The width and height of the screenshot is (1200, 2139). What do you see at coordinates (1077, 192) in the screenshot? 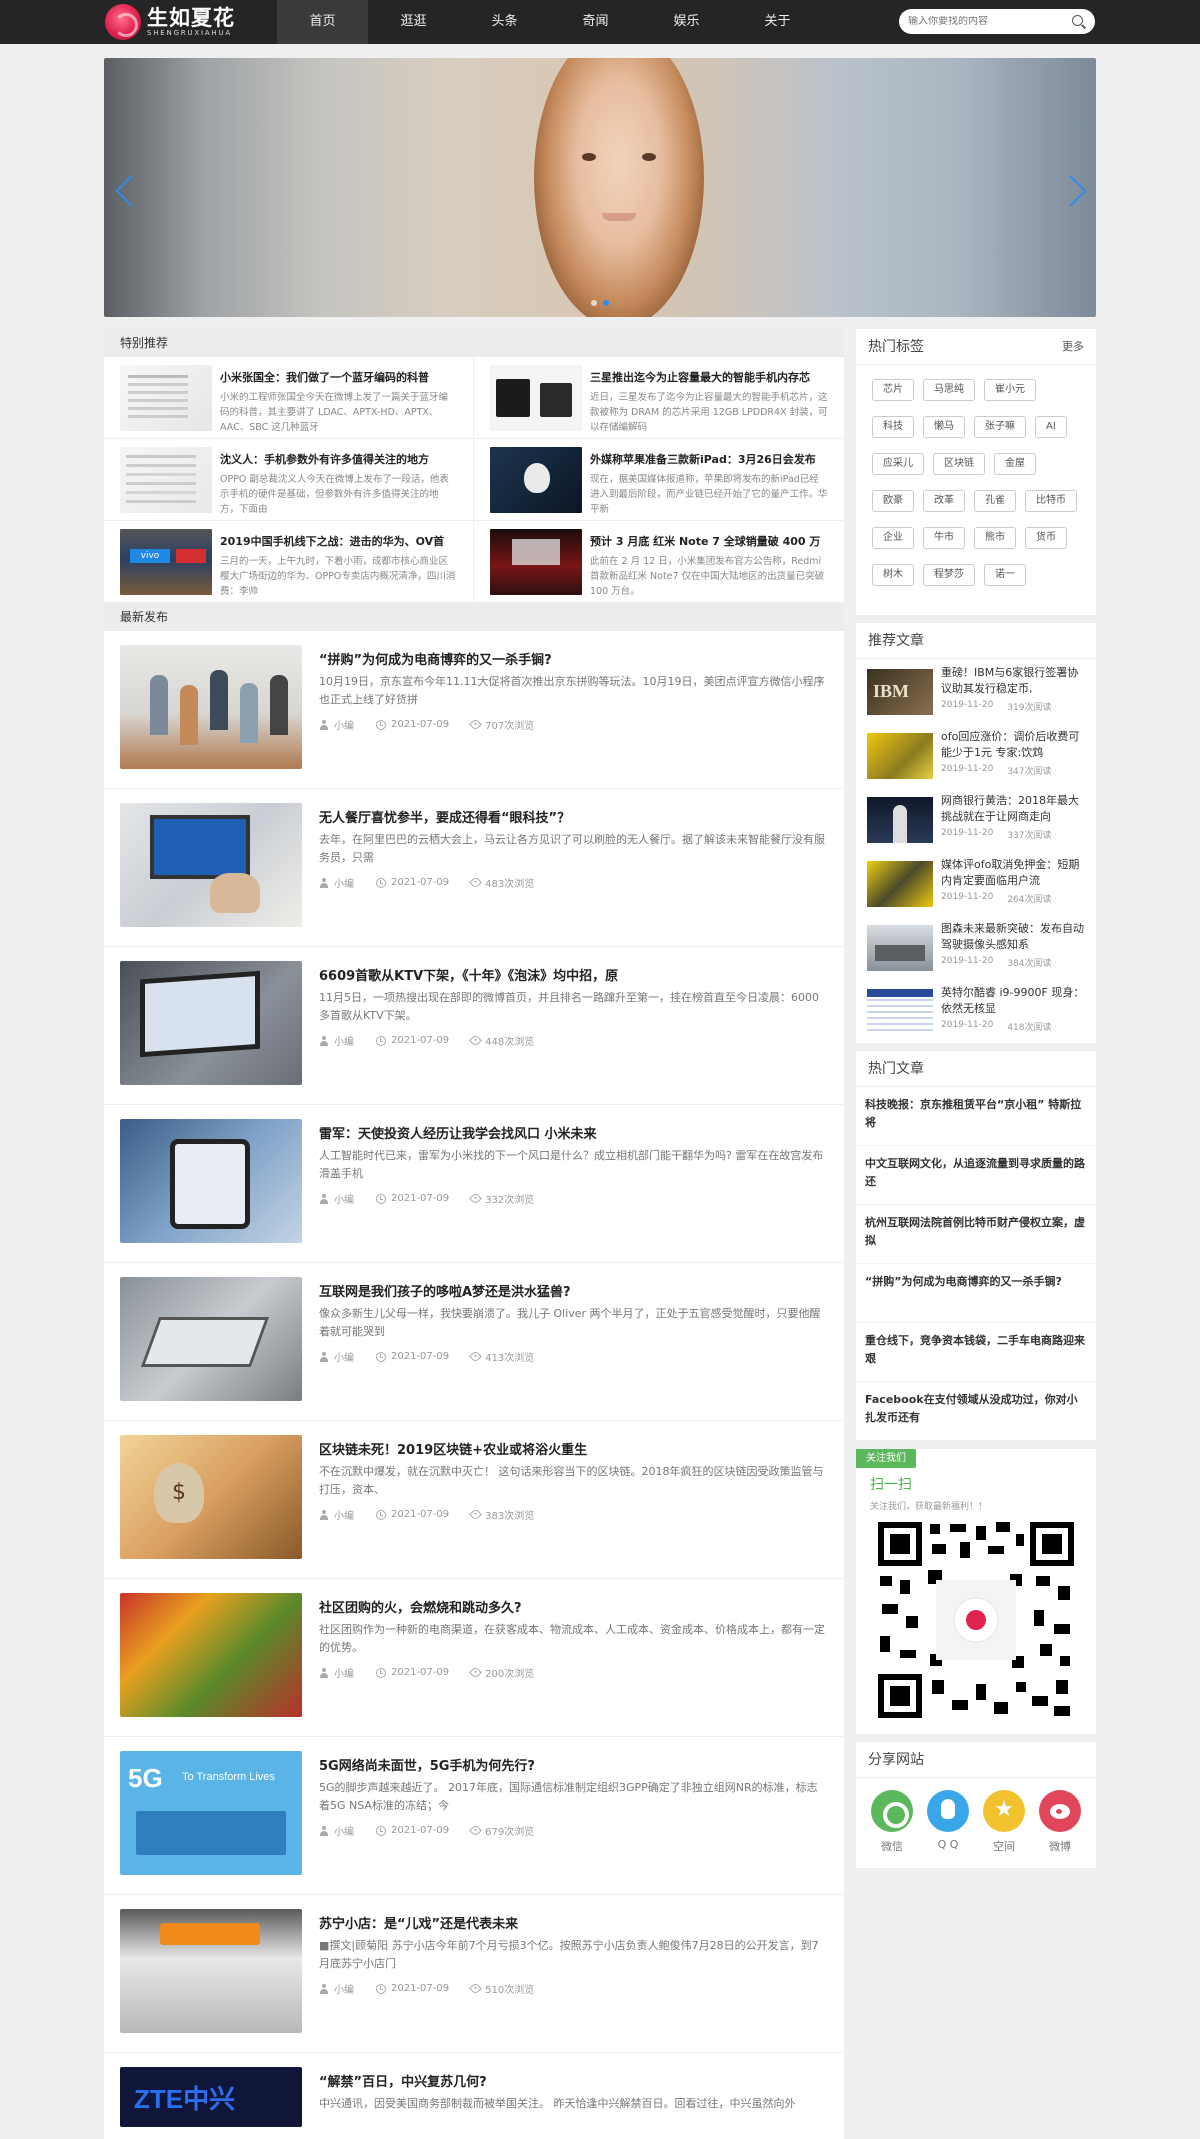
I see `banner-next-arrow-icon` at bounding box center [1077, 192].